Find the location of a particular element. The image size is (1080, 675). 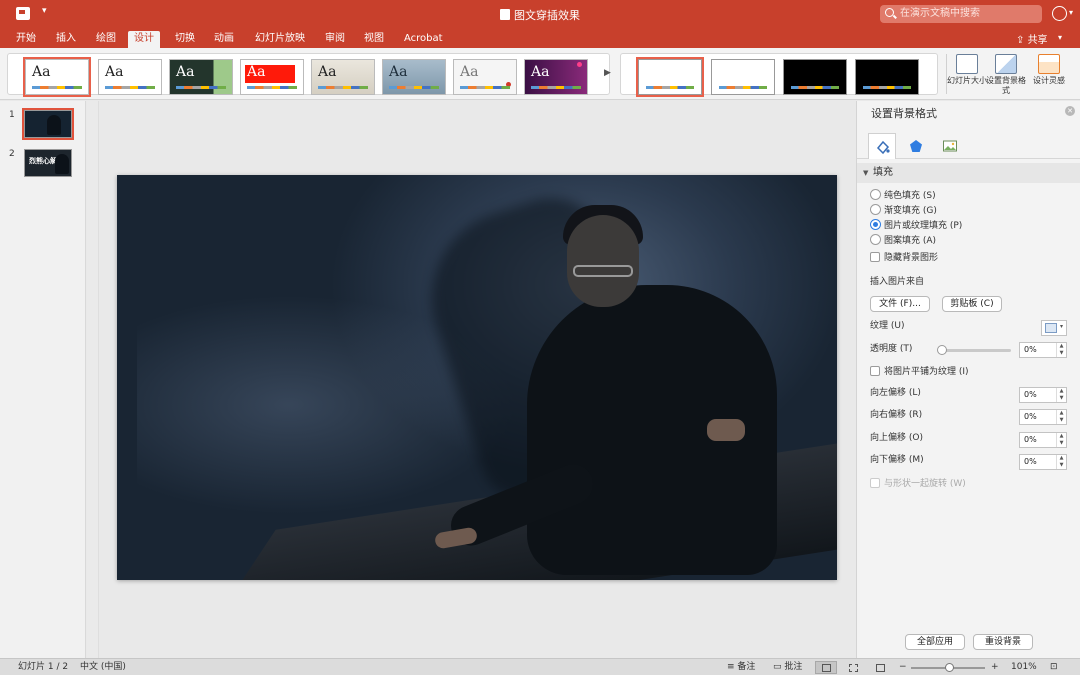

tile-as-texture-checkbox: 将图片平铺为纹理 (I) is located at coordinates (919, 372).